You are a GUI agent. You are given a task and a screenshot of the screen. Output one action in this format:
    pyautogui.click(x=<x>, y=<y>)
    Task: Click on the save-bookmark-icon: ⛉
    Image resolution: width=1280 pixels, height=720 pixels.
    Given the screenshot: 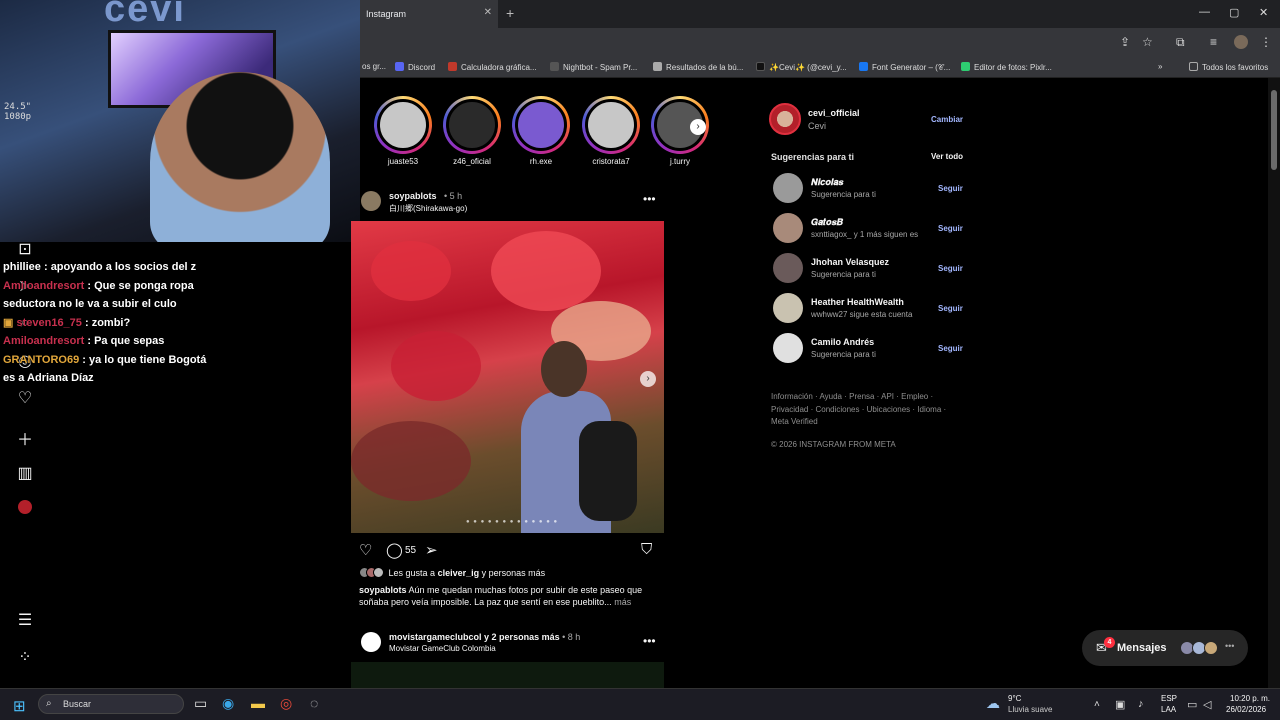 What is the action you would take?
    pyautogui.click(x=646, y=549)
    